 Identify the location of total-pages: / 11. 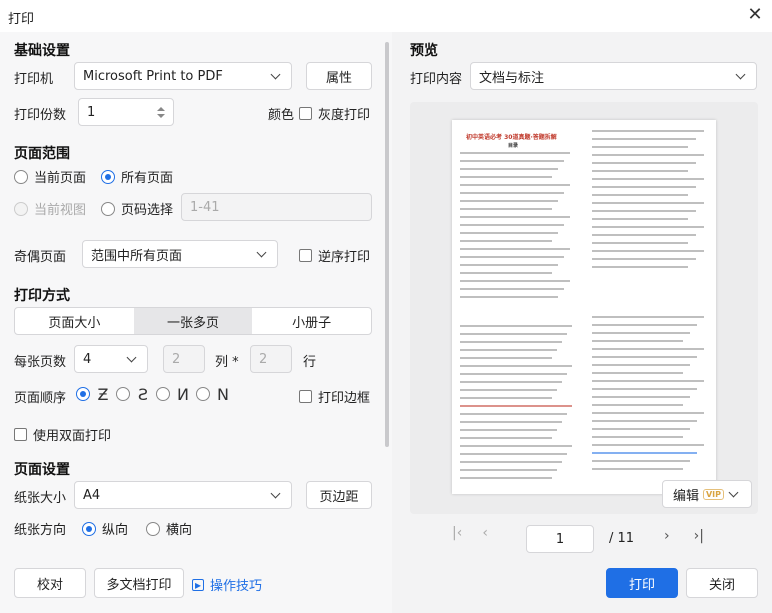
(622, 538).